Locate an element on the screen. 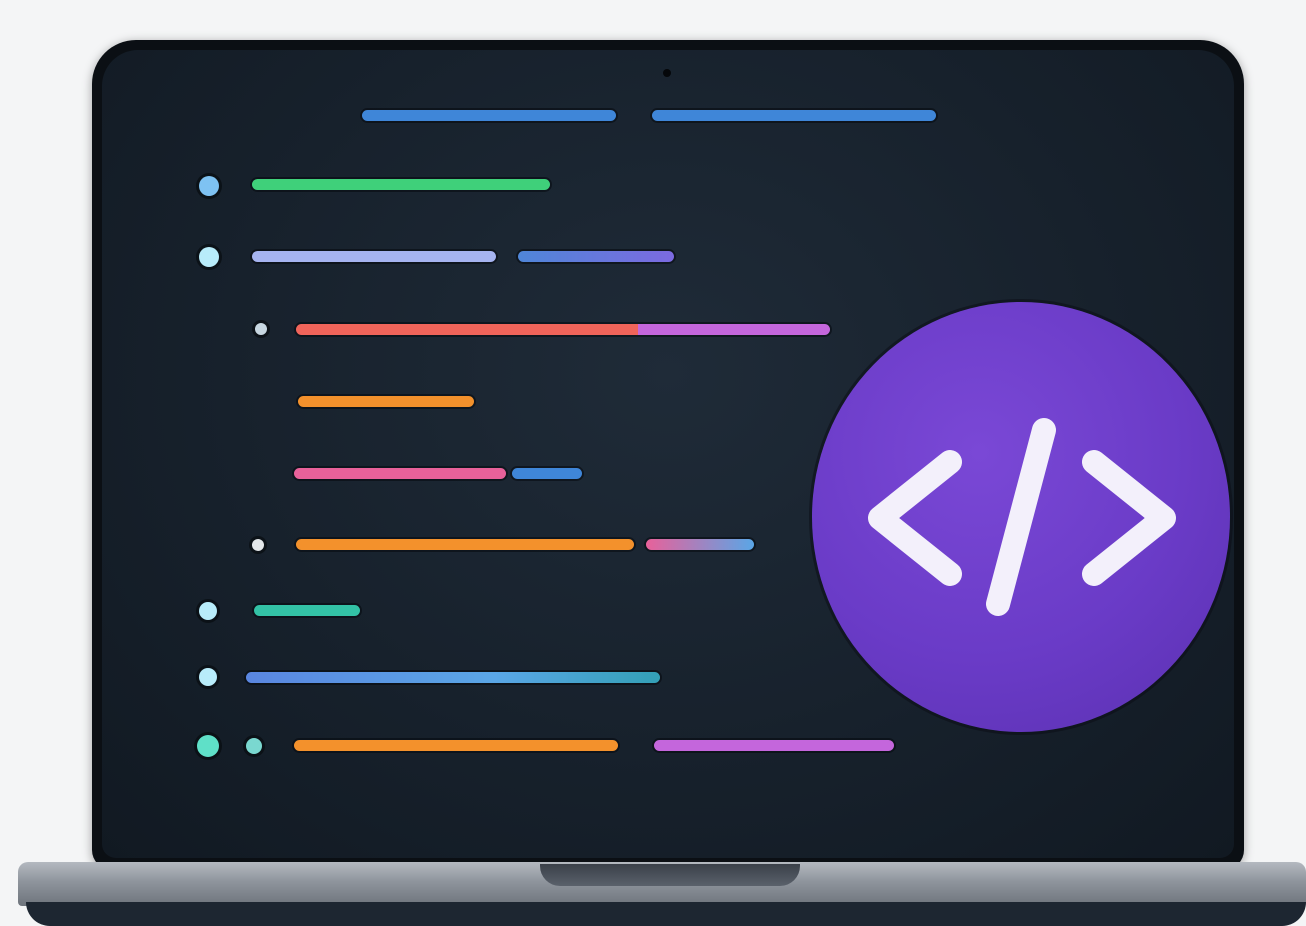 The height and width of the screenshot is (926, 1306). laptop-notch is located at coordinates (670, 875).